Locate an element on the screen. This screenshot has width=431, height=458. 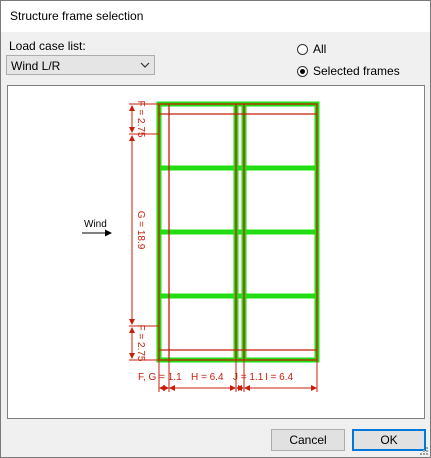
dim-label-h: H = 6.4 is located at coordinates (207, 377).